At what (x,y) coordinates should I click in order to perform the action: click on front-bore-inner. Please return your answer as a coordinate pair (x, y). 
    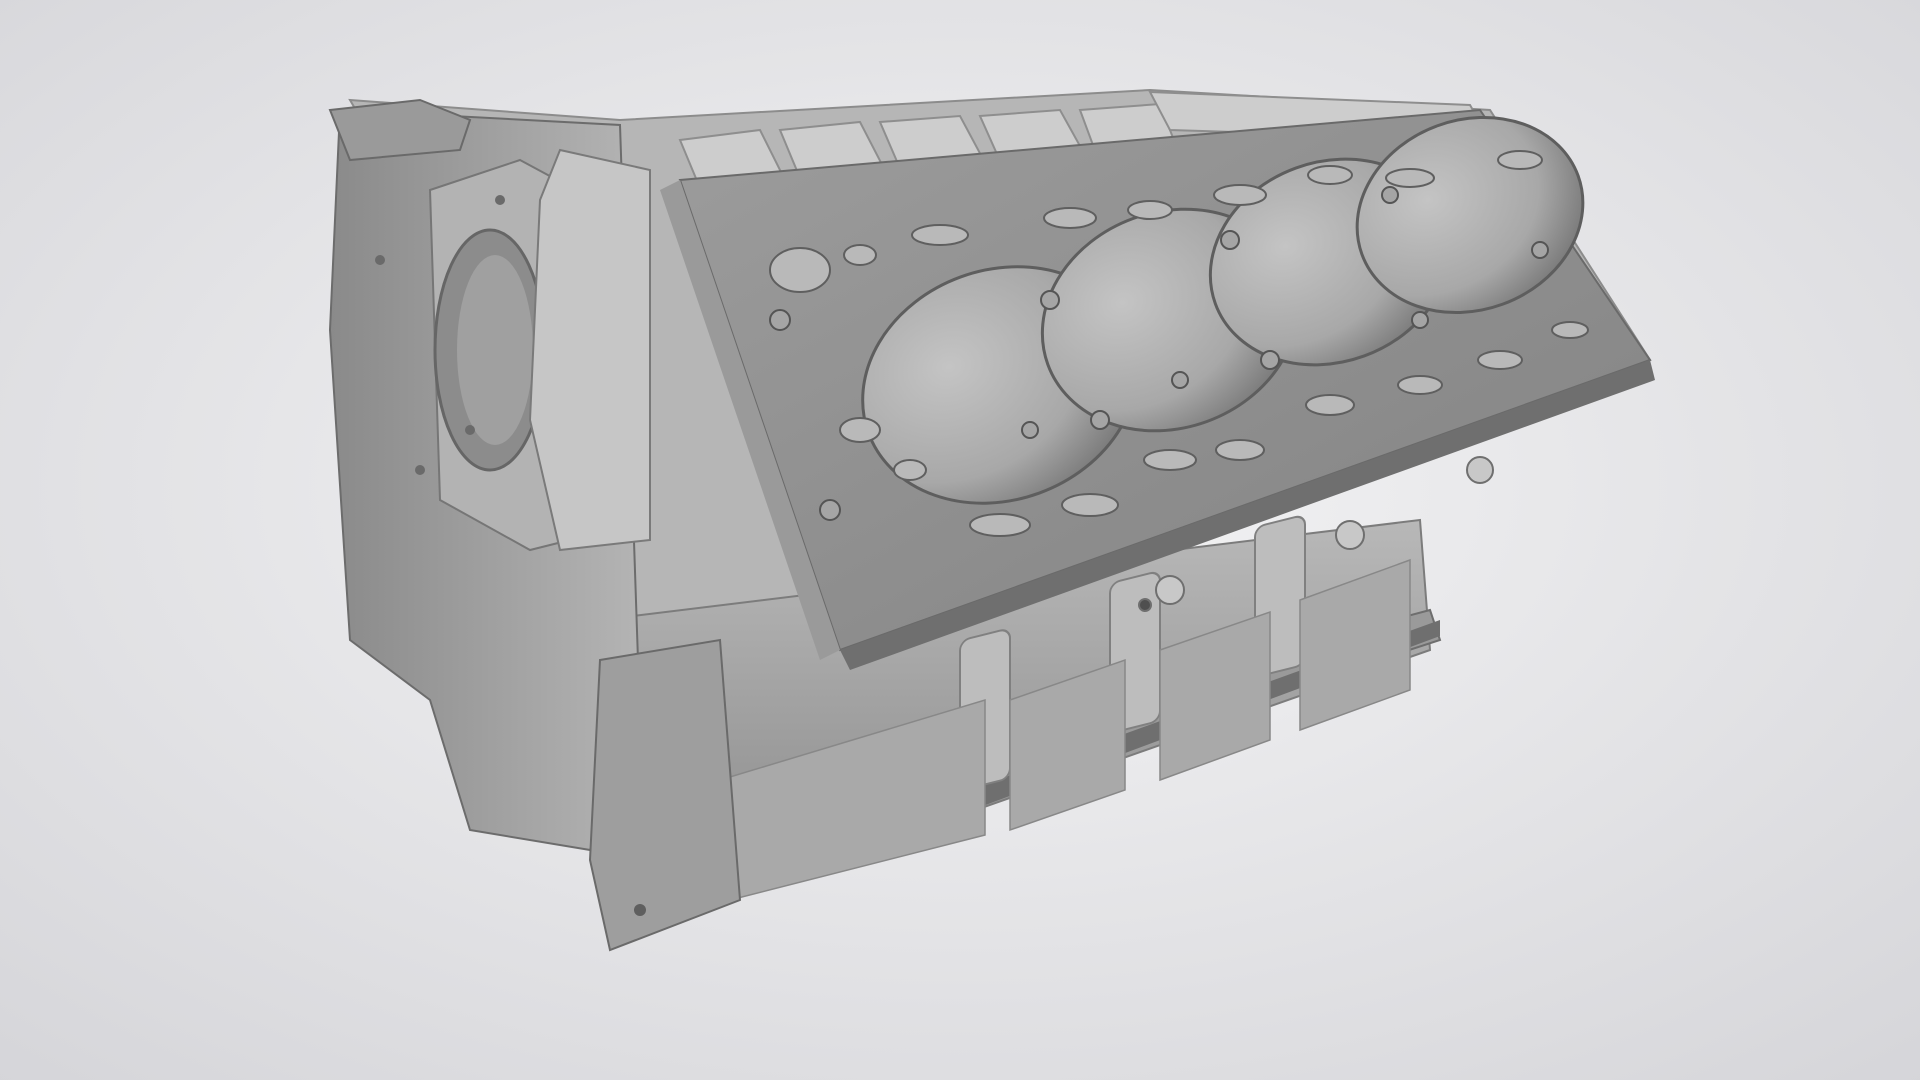
    Looking at the image, I should click on (495, 350).